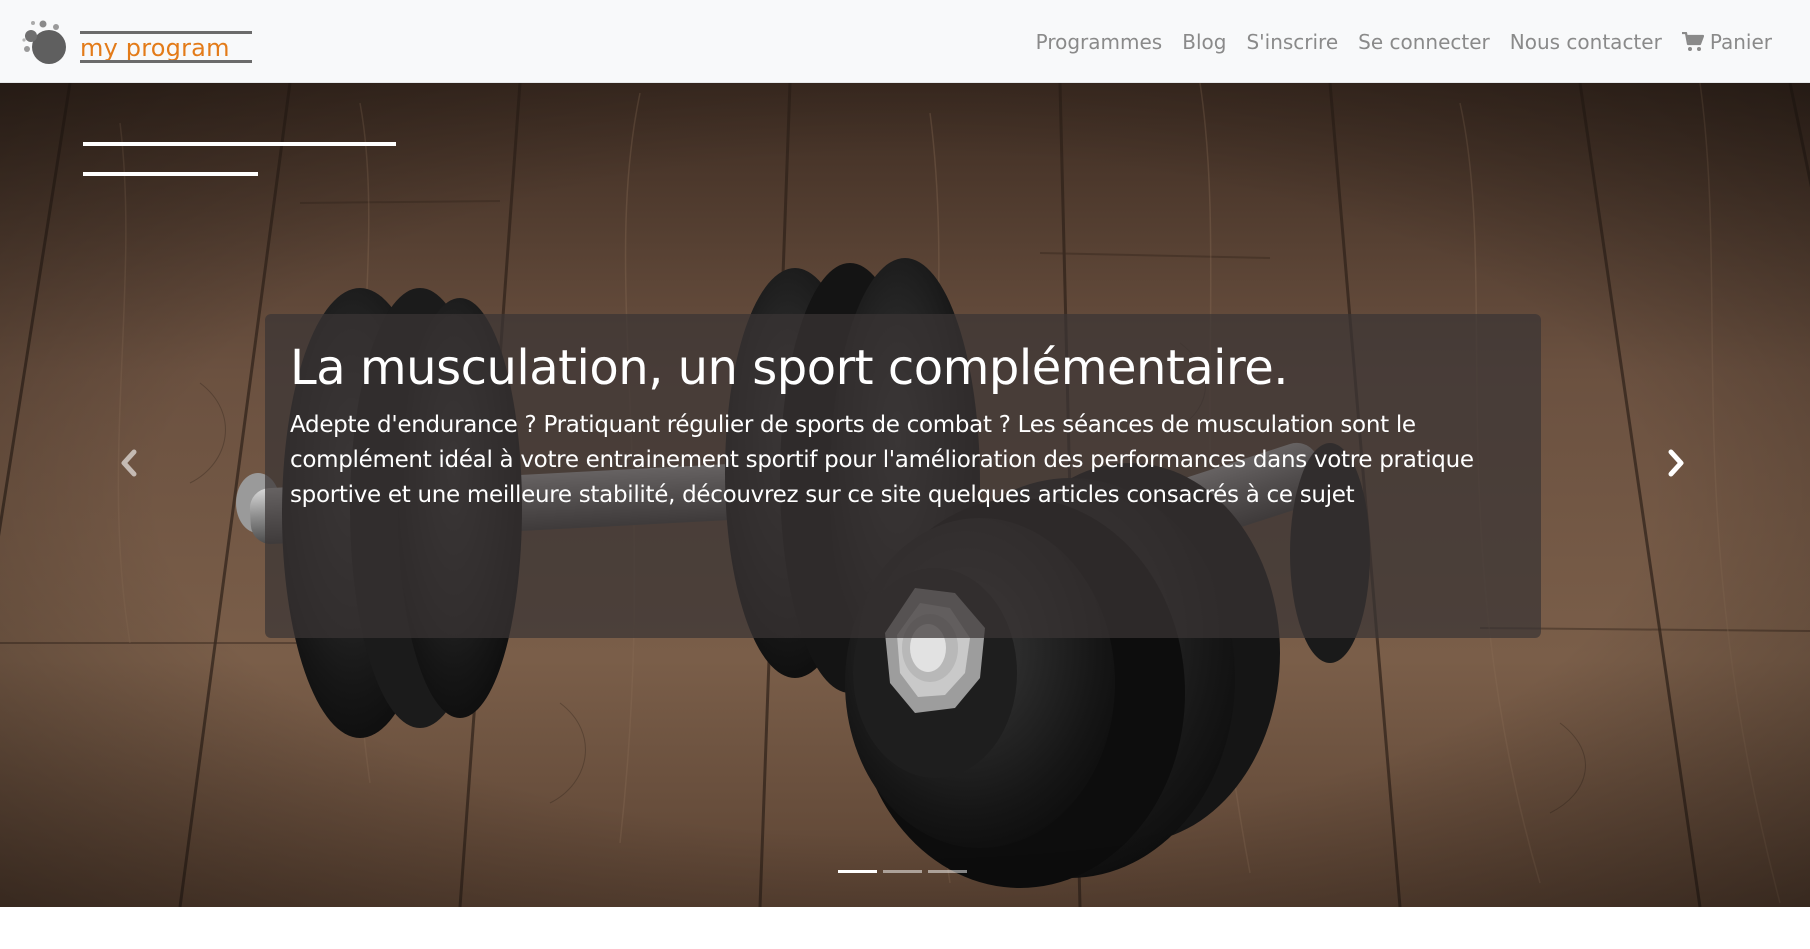  I want to click on caption-title: La musculation, un sport complémentaire., so click(789, 368).